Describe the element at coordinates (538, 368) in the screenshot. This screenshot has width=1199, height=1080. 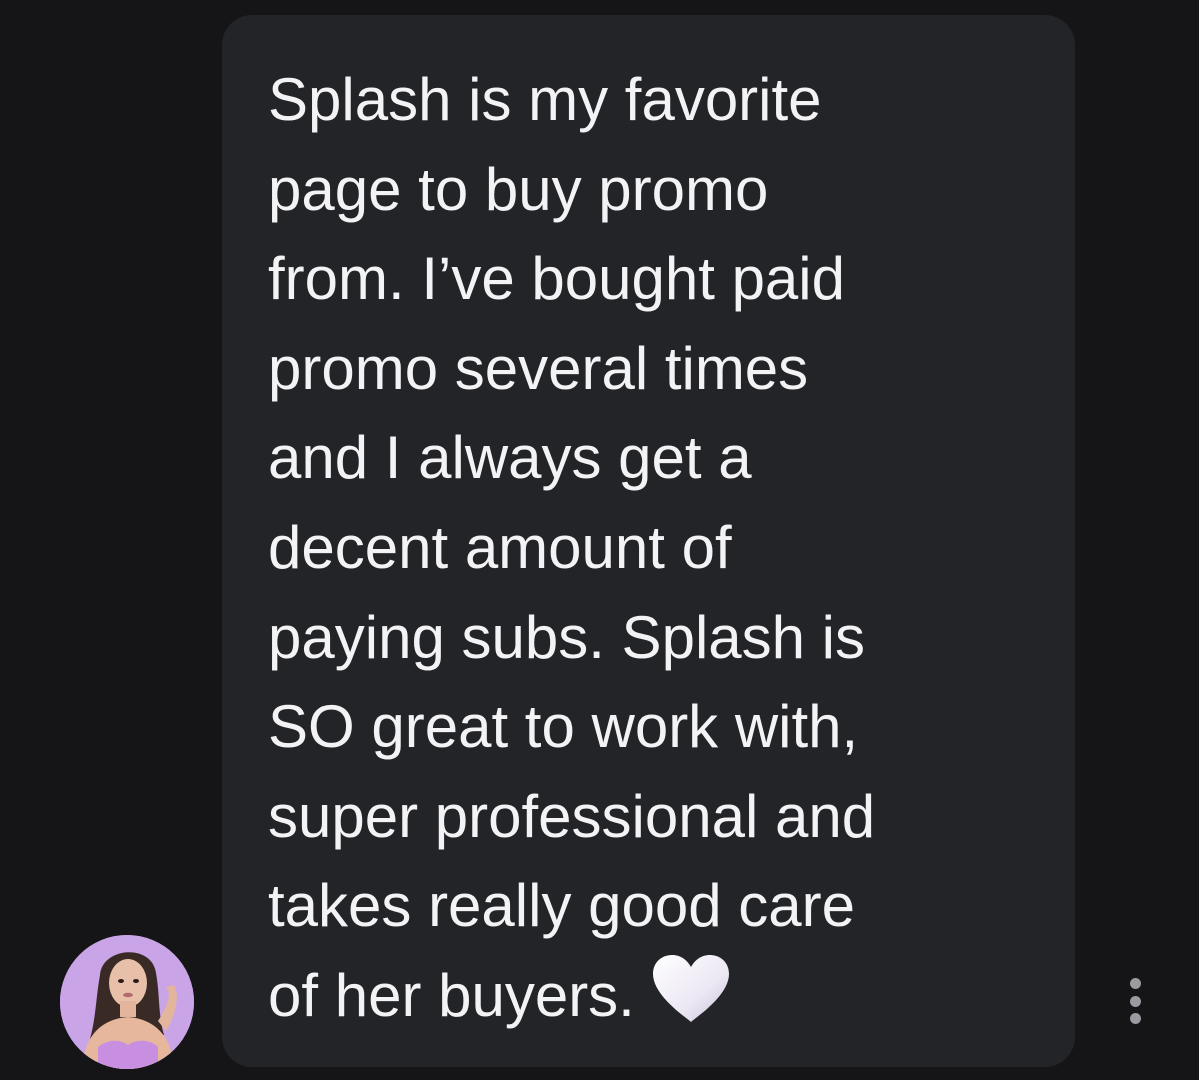
I see `message-line: promo several times` at that location.